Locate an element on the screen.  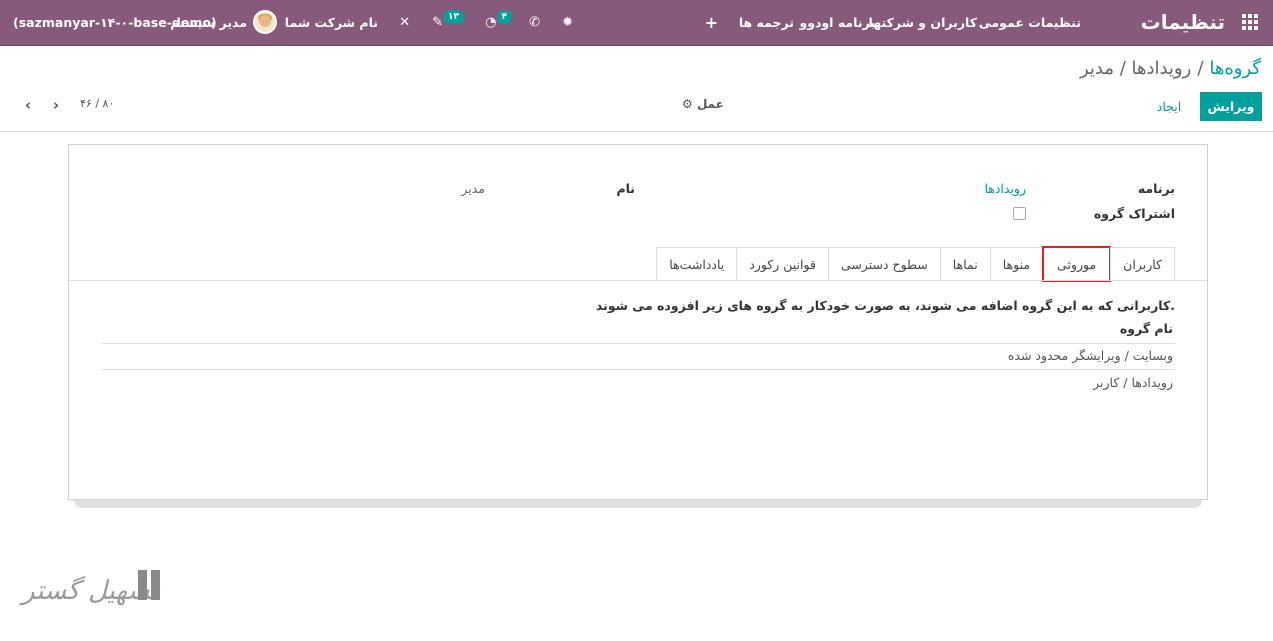
messaging-menu: ✎ ۱۳ is located at coordinates (448, 22).